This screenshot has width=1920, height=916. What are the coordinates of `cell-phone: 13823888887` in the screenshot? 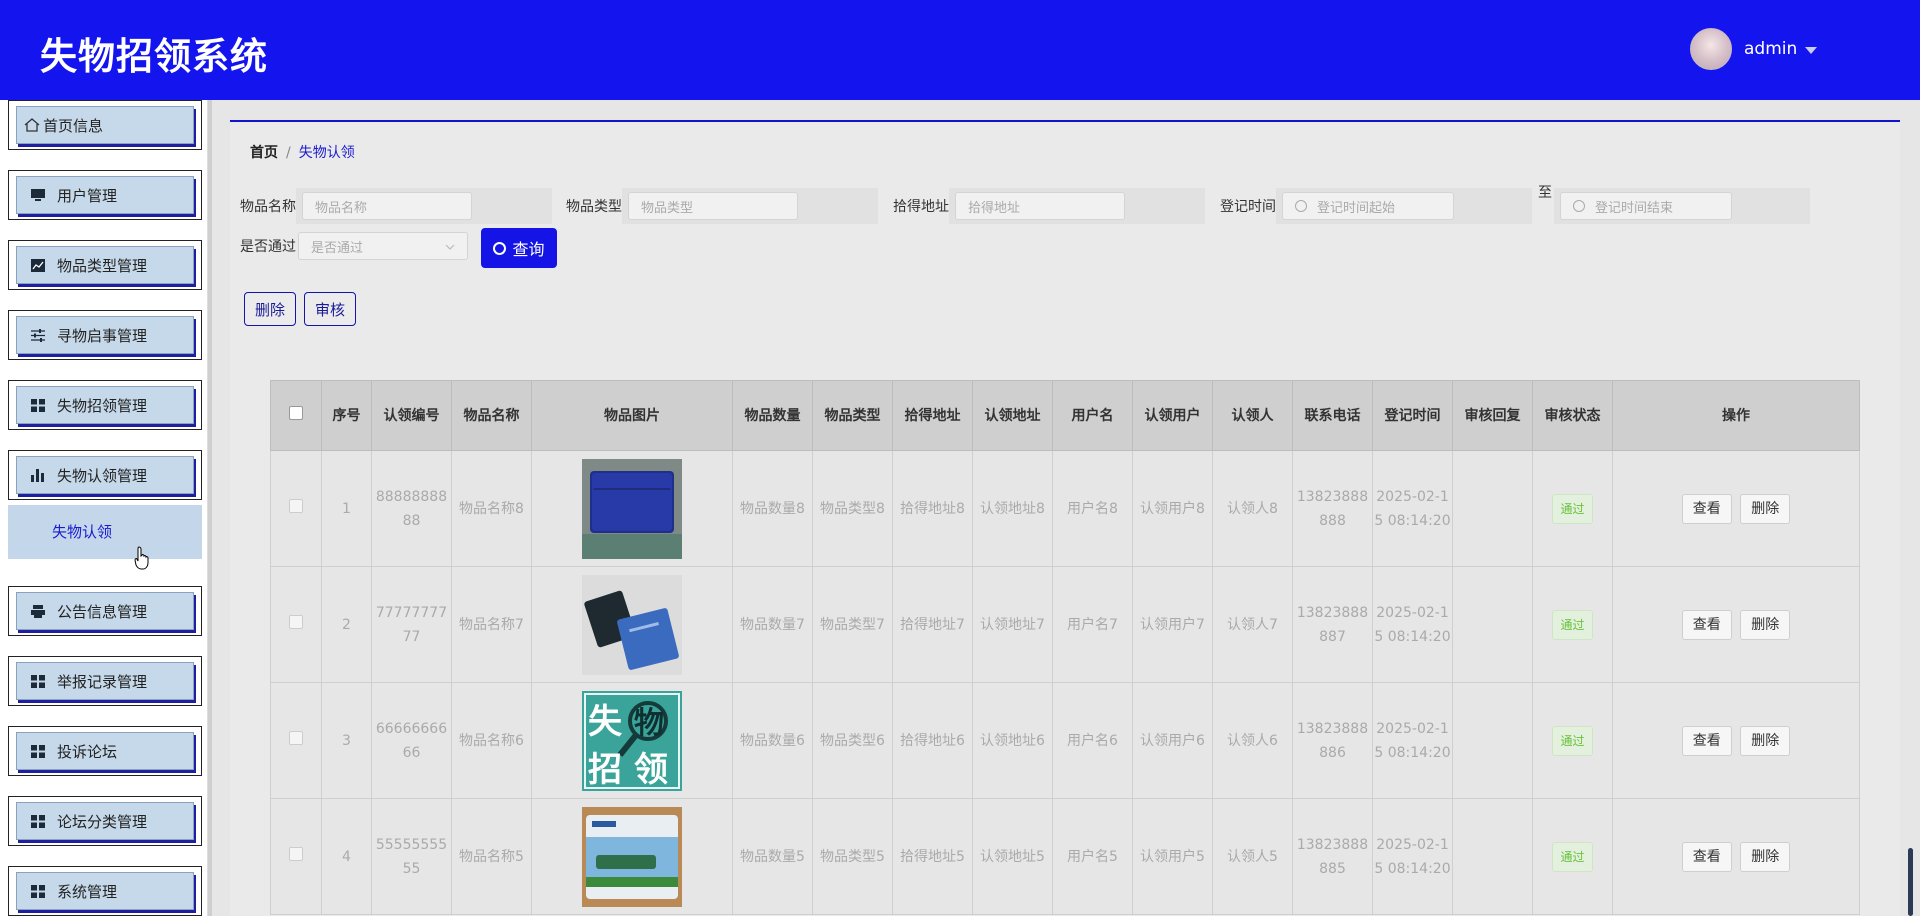 It's located at (1332, 624).